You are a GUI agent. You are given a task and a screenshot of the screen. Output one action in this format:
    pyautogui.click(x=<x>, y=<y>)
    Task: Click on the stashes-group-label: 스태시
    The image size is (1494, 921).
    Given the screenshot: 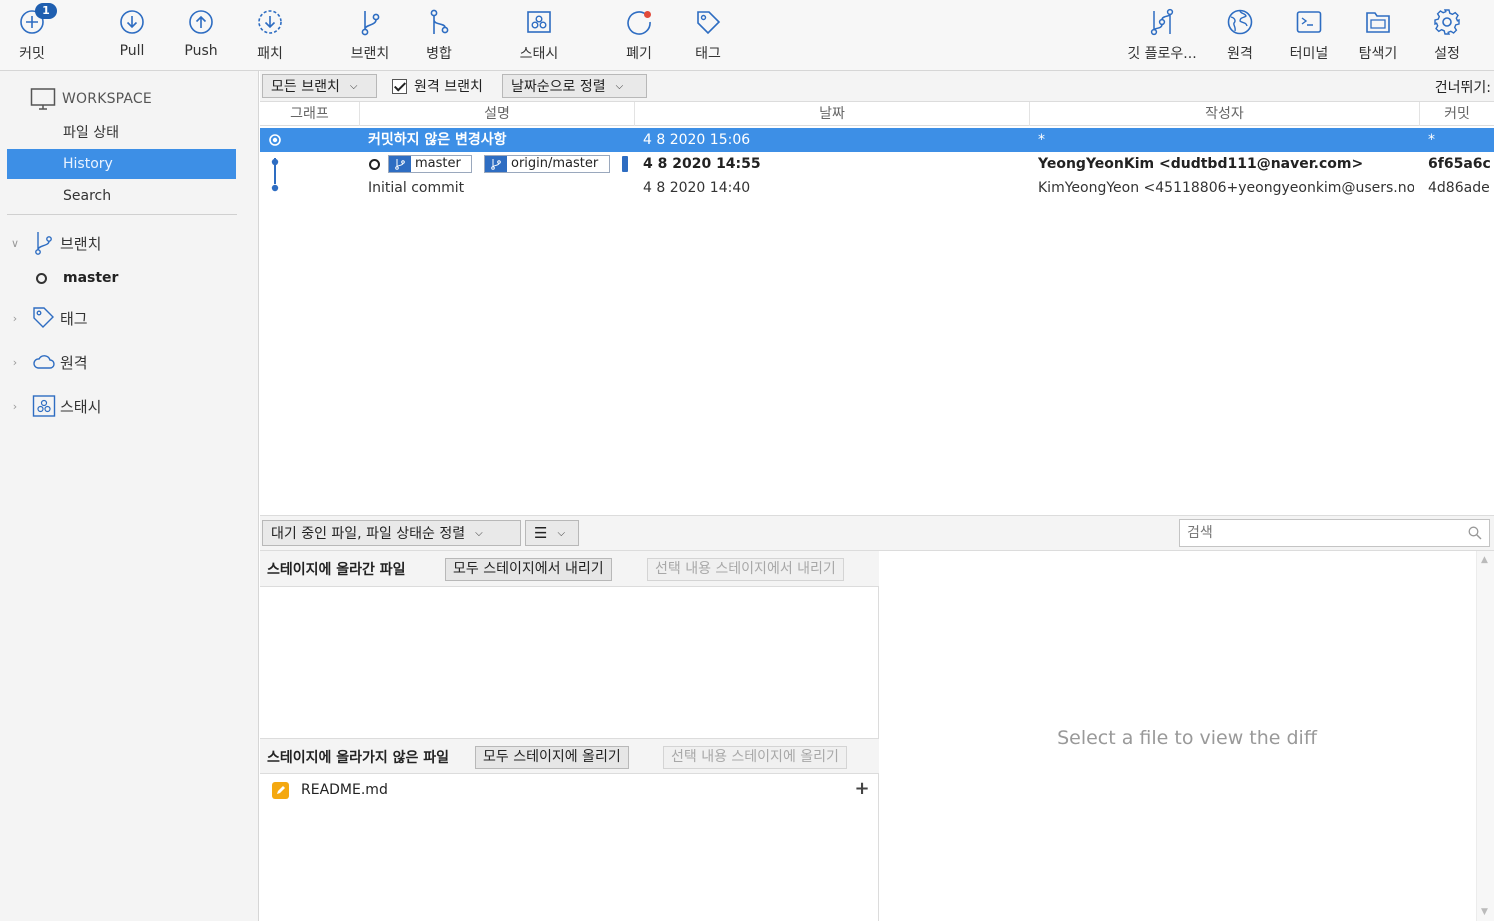 What is the action you would take?
    pyautogui.click(x=81, y=406)
    